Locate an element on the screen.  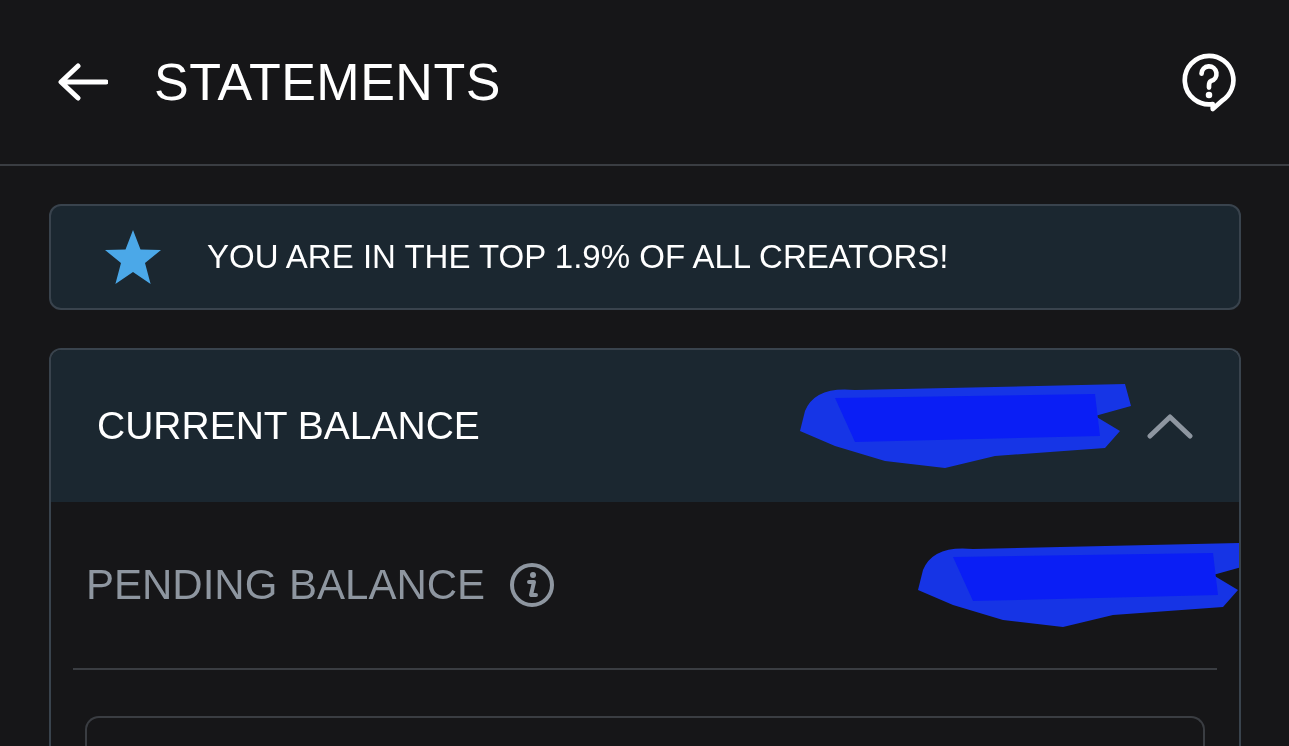
back-arrow-icon is located at coordinates (82, 82).